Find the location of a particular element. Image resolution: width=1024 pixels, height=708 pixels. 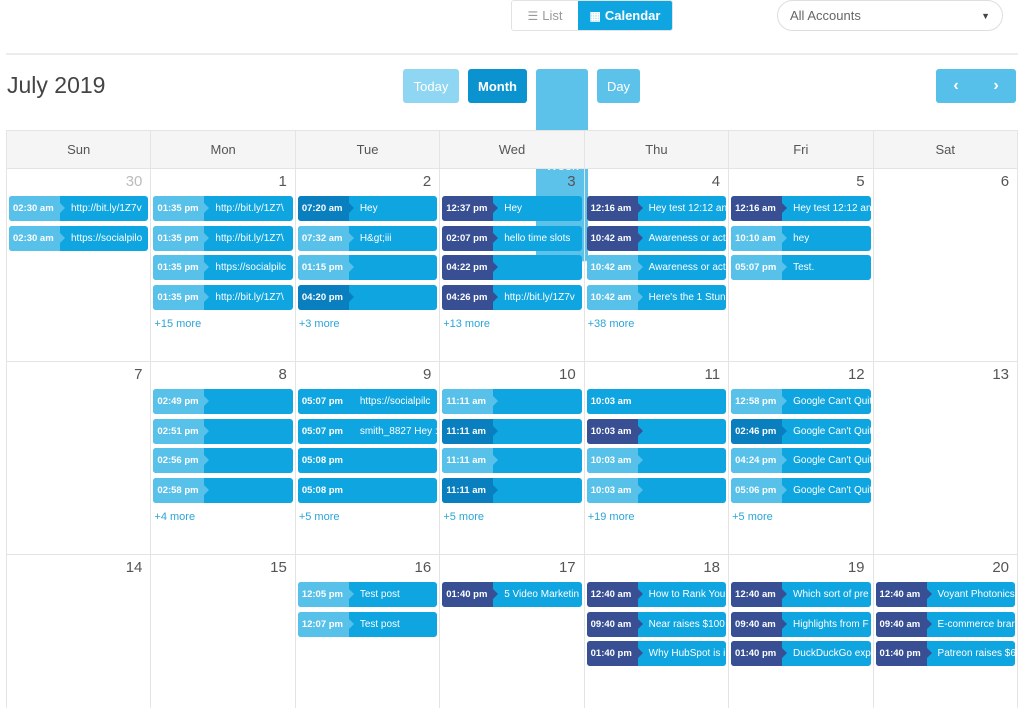

day-cell: 6 is located at coordinates (946, 265).